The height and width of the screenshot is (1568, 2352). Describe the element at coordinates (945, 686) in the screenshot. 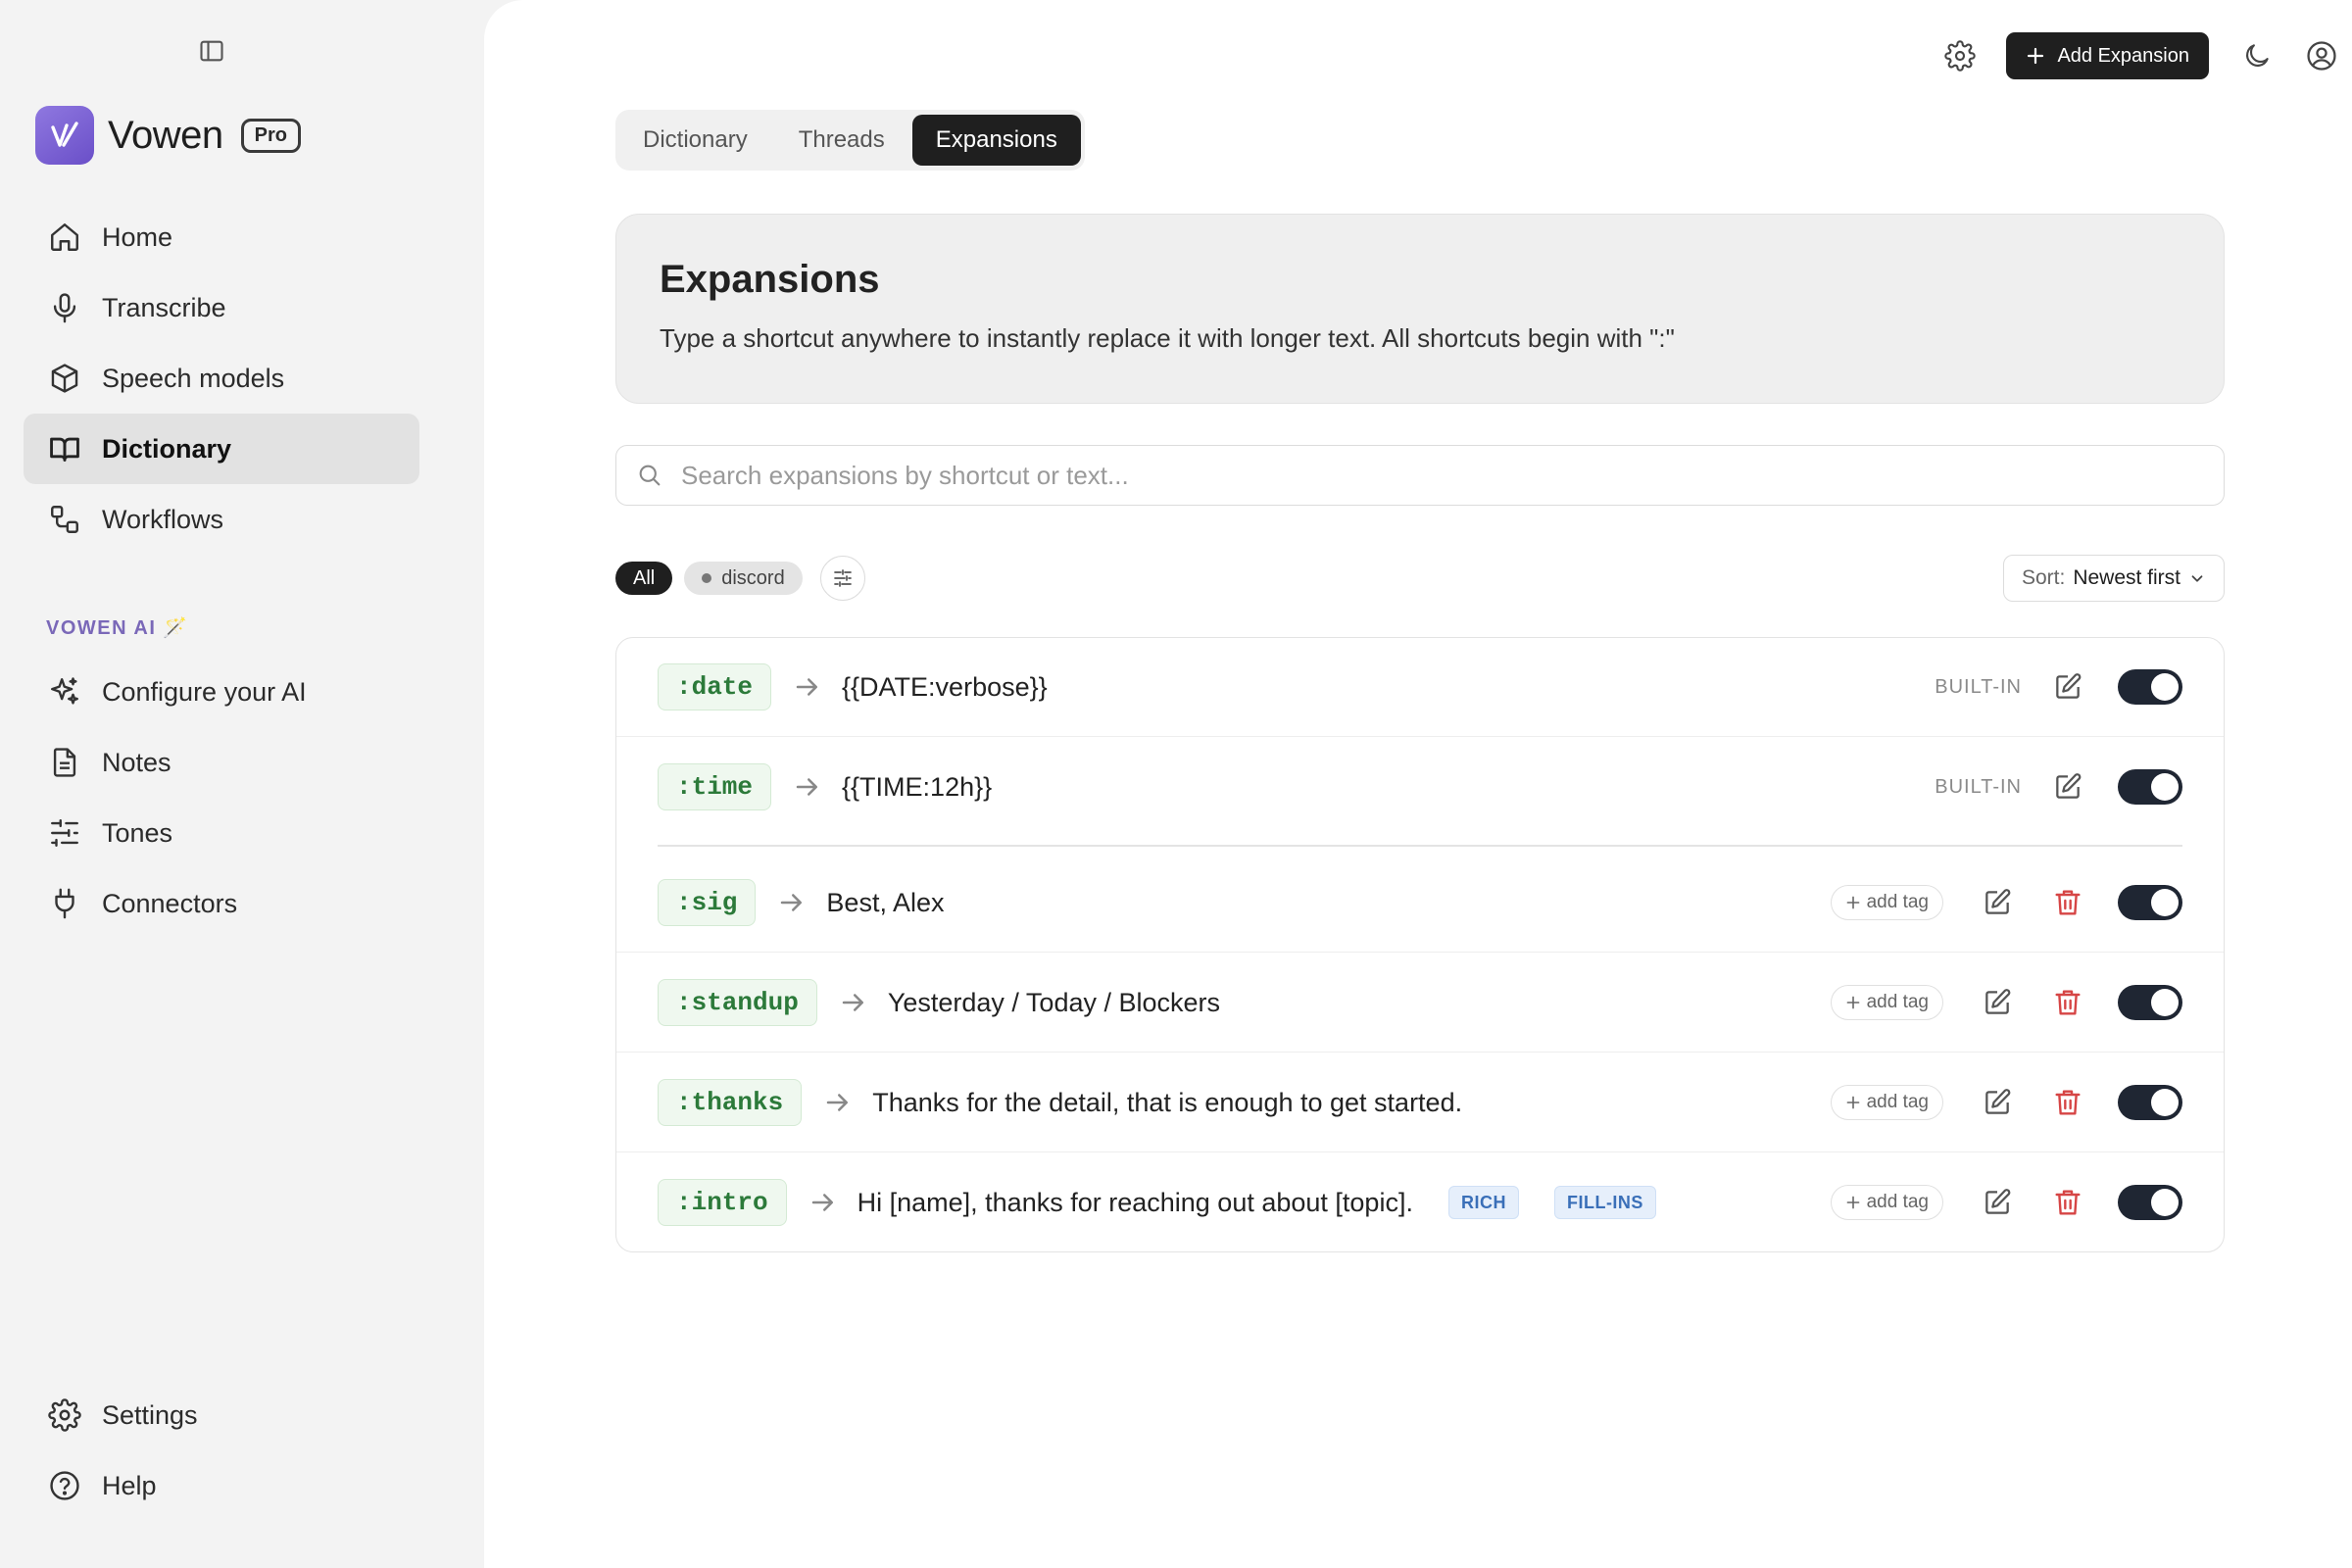

I see `expansion-text: {{DATE:verbose}}` at that location.